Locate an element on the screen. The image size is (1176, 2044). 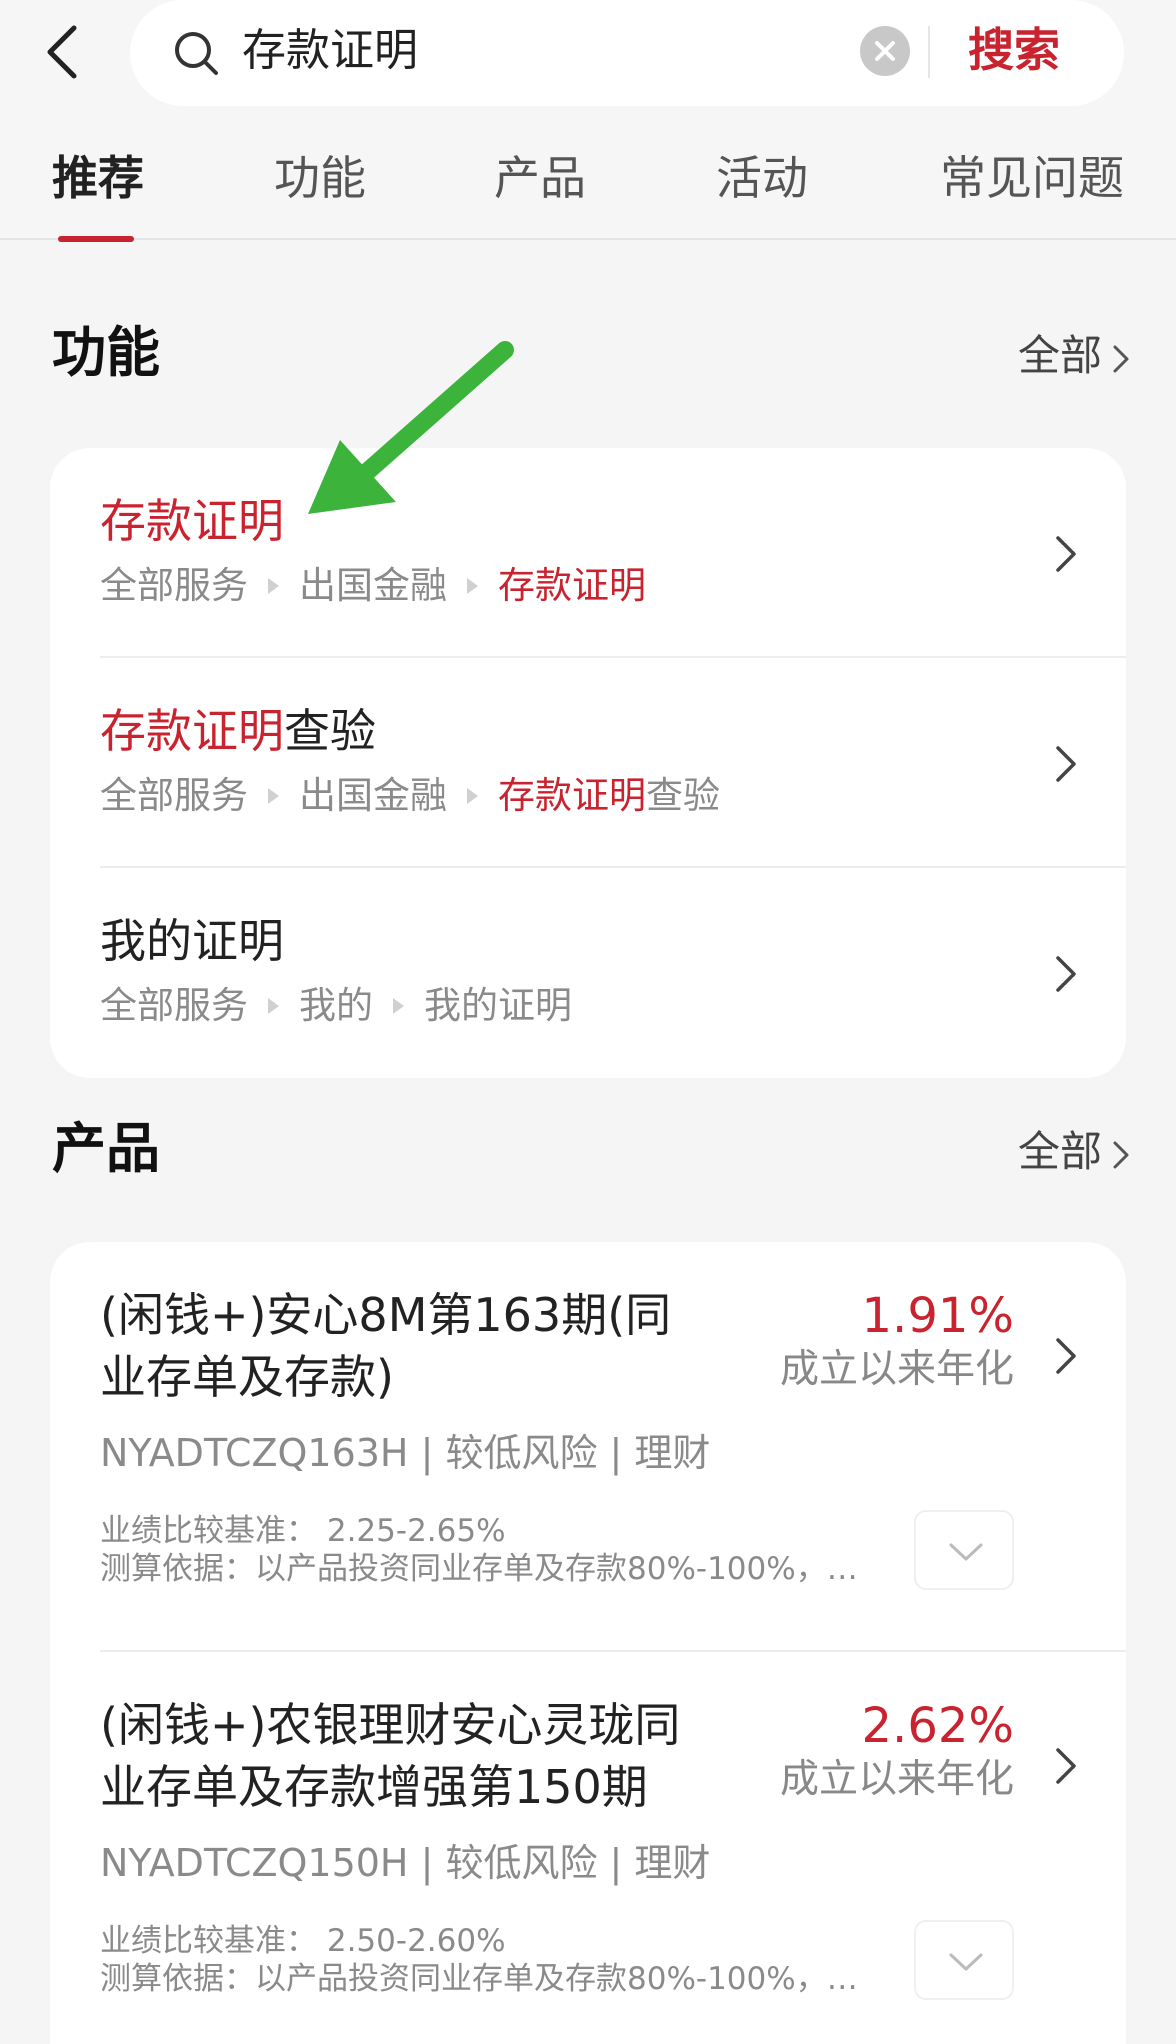
search-input: 存款证明 is located at coordinates (330, 51).